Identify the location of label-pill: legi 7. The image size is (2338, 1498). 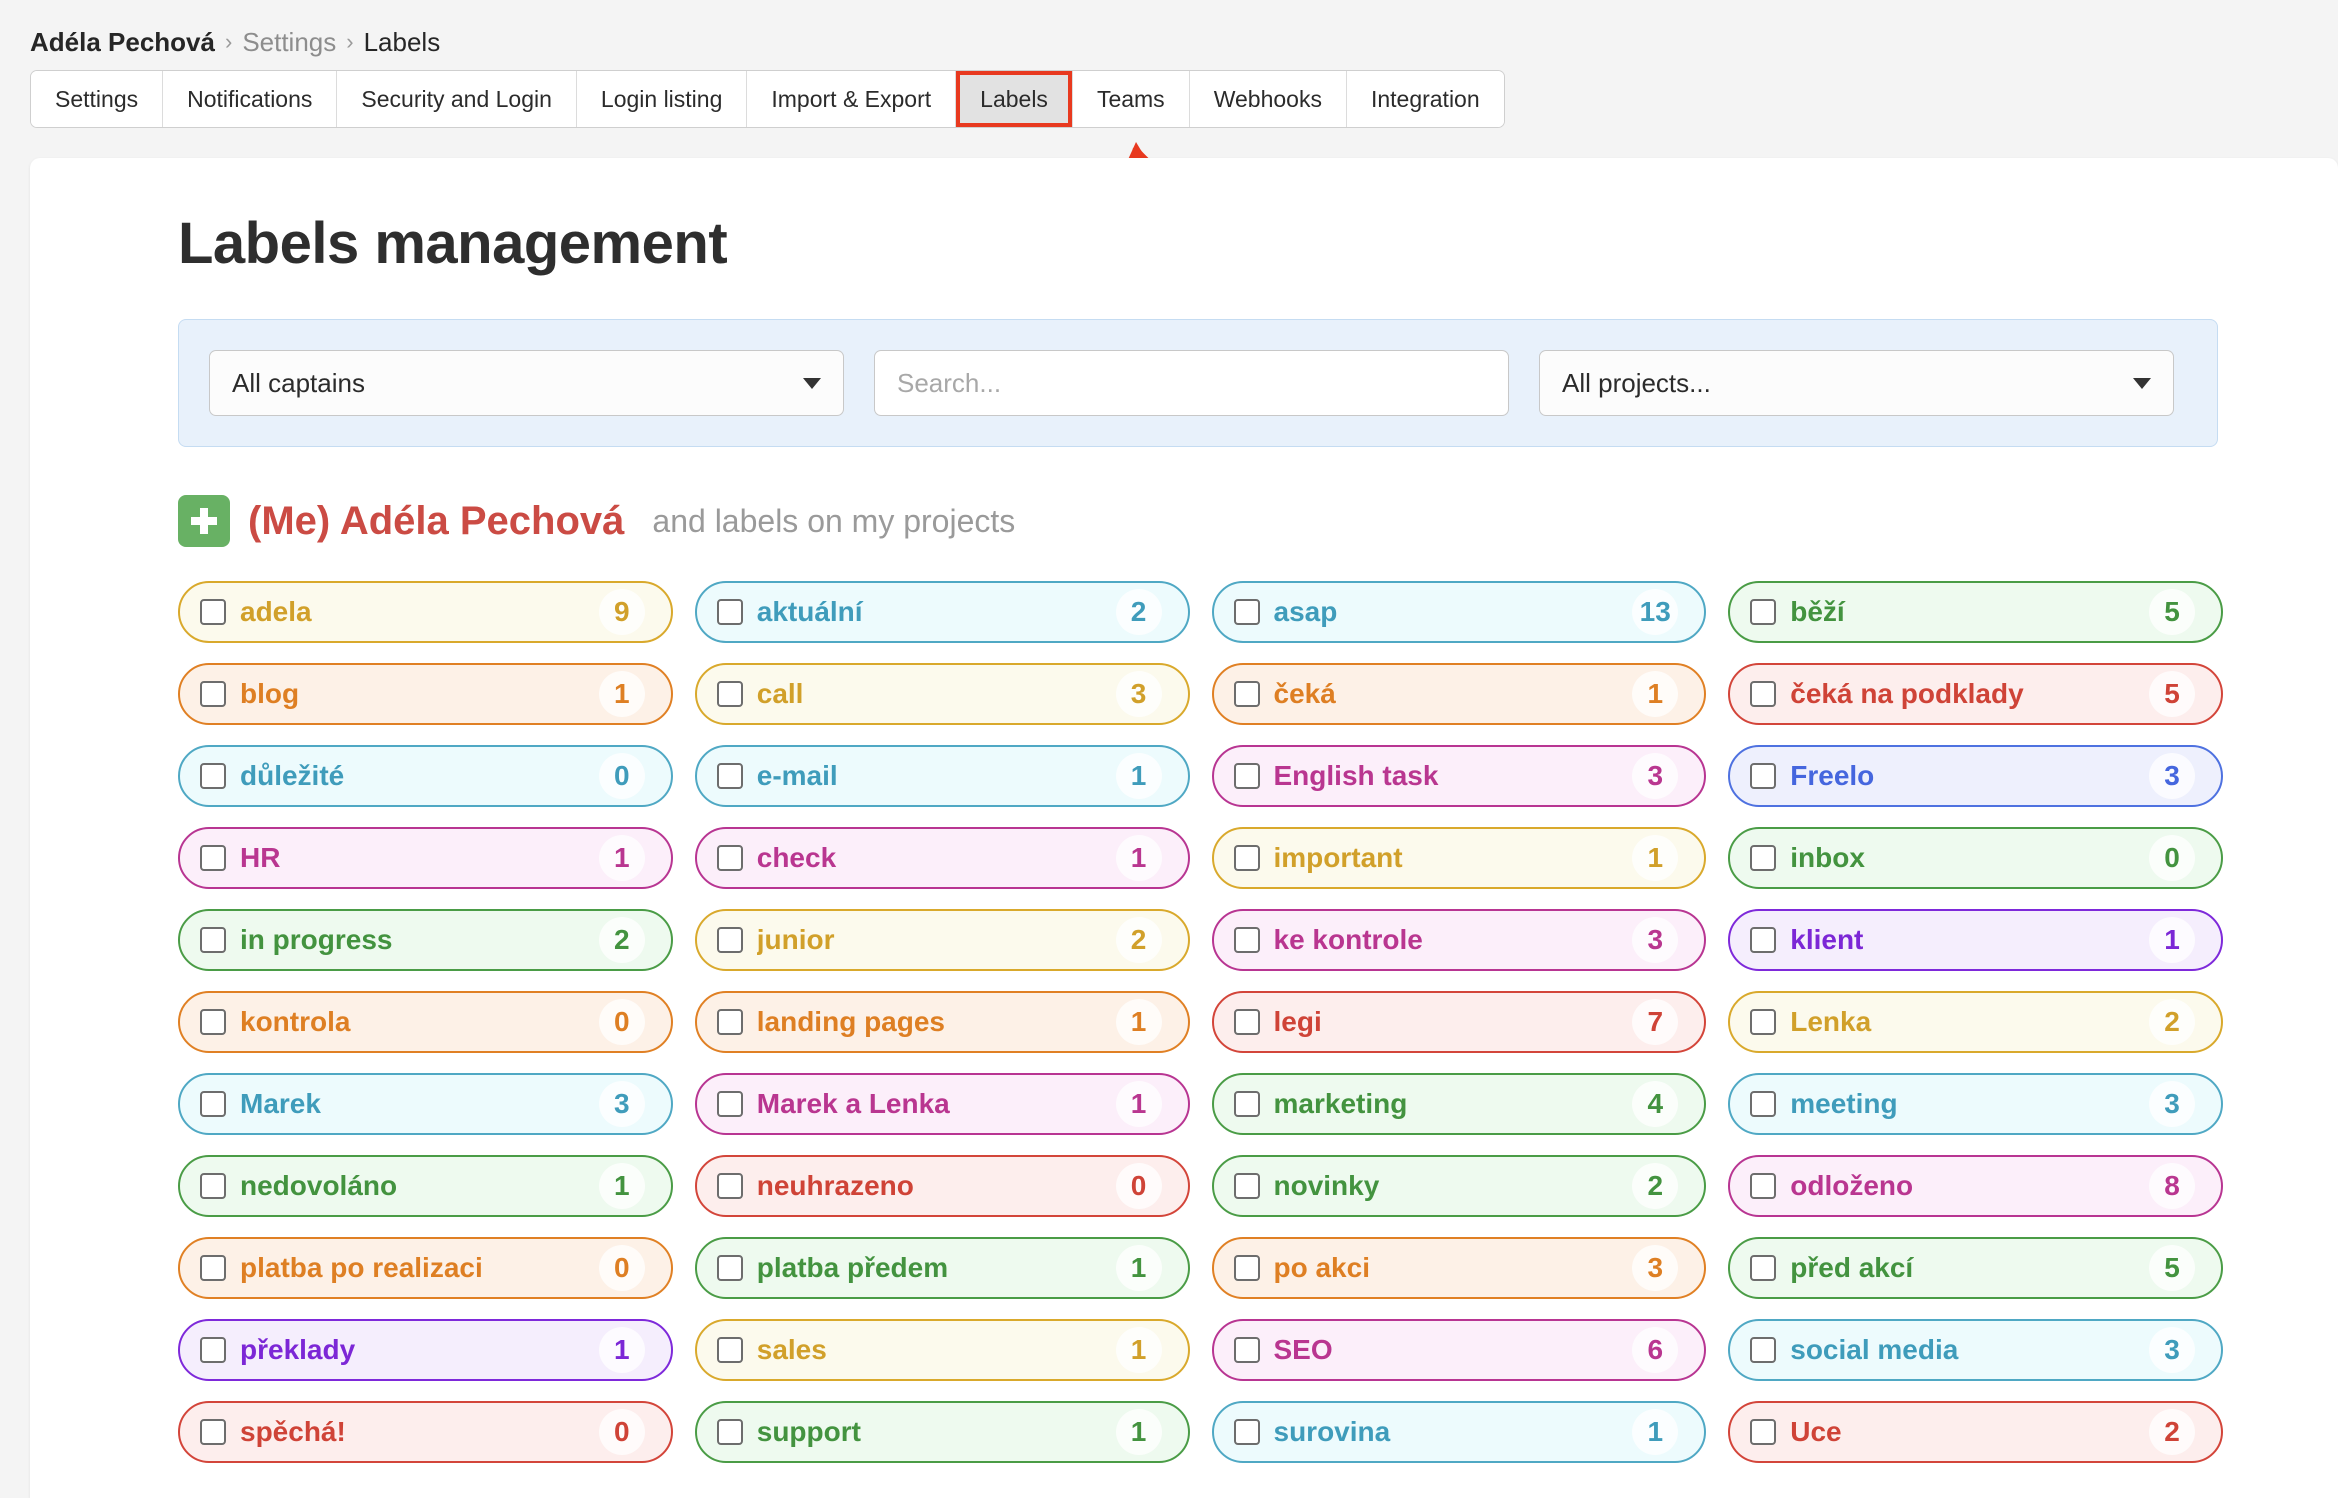
(1459, 1022).